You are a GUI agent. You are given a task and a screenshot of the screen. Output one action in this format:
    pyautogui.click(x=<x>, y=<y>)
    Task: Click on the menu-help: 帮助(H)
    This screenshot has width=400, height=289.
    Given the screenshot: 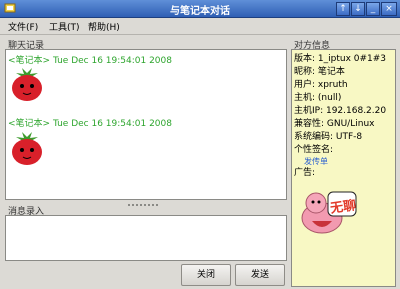 What is the action you would take?
    pyautogui.click(x=104, y=26)
    